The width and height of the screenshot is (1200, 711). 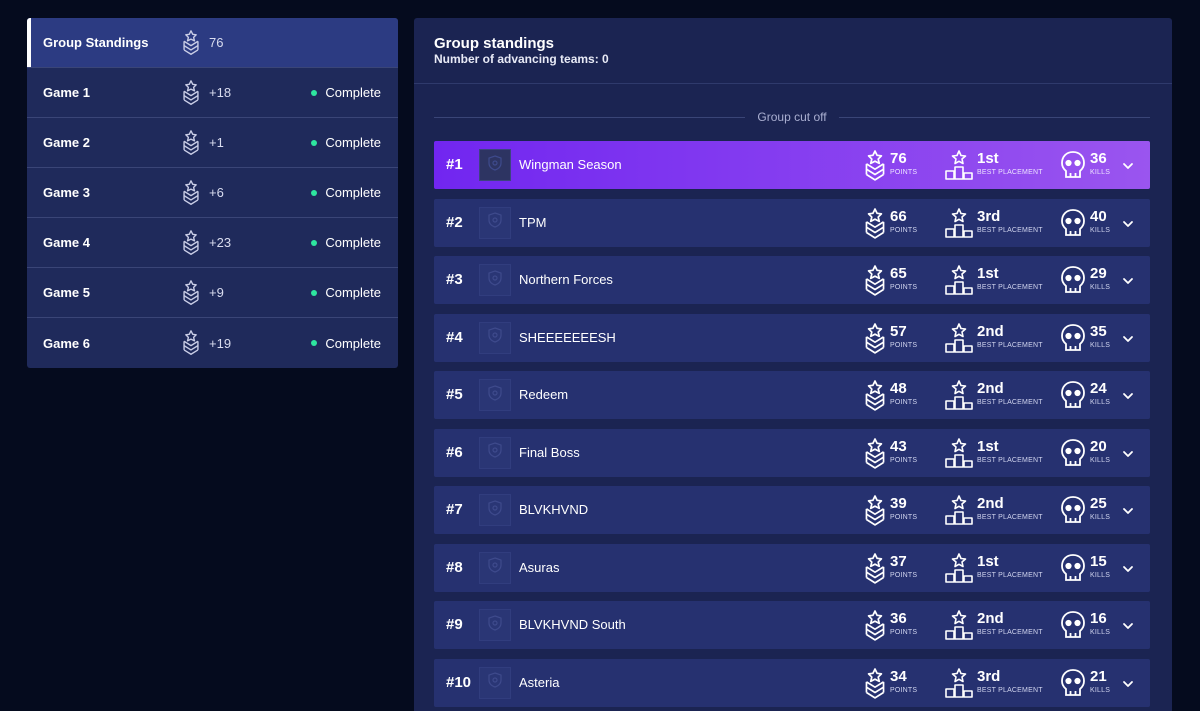 What do you see at coordinates (1098, 388) in the screenshot?
I see `kills-value: 24` at bounding box center [1098, 388].